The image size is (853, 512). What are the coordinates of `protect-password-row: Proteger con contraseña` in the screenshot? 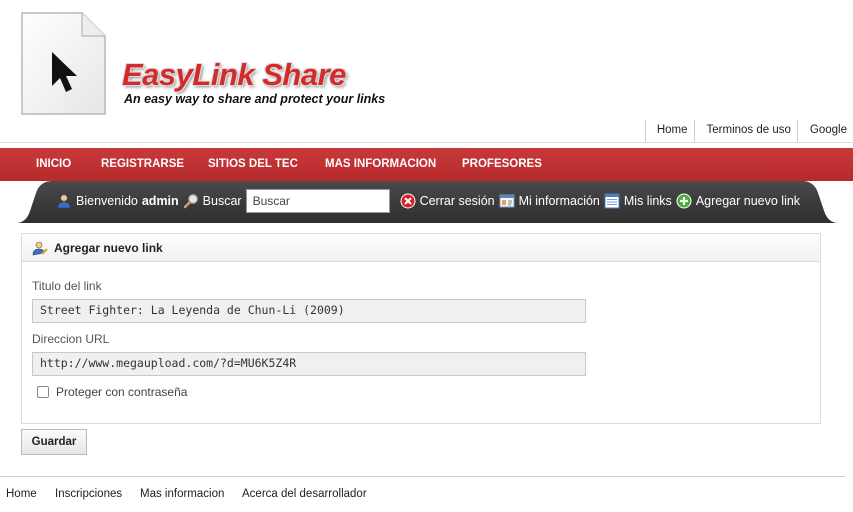 It's located at (112, 392).